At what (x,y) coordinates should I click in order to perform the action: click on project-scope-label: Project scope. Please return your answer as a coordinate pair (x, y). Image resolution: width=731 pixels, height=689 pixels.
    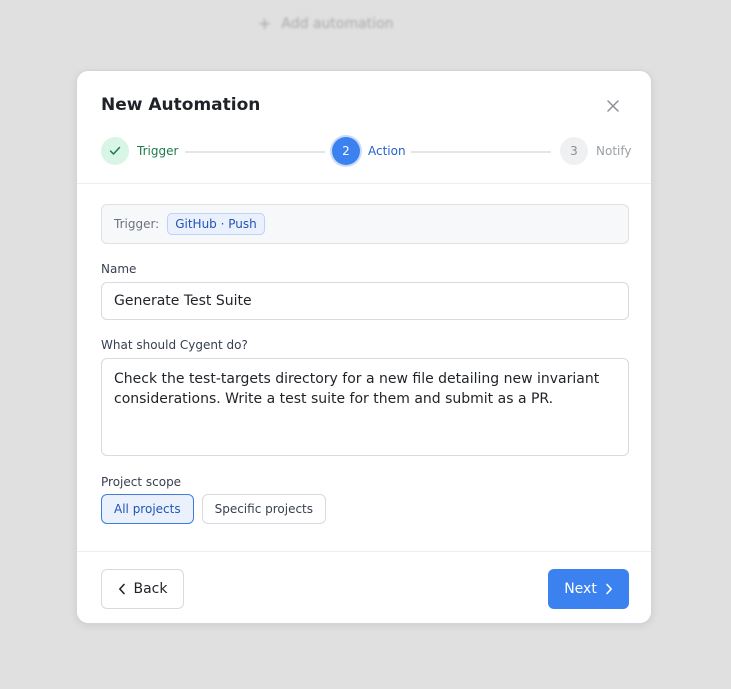
    Looking at the image, I should click on (141, 482).